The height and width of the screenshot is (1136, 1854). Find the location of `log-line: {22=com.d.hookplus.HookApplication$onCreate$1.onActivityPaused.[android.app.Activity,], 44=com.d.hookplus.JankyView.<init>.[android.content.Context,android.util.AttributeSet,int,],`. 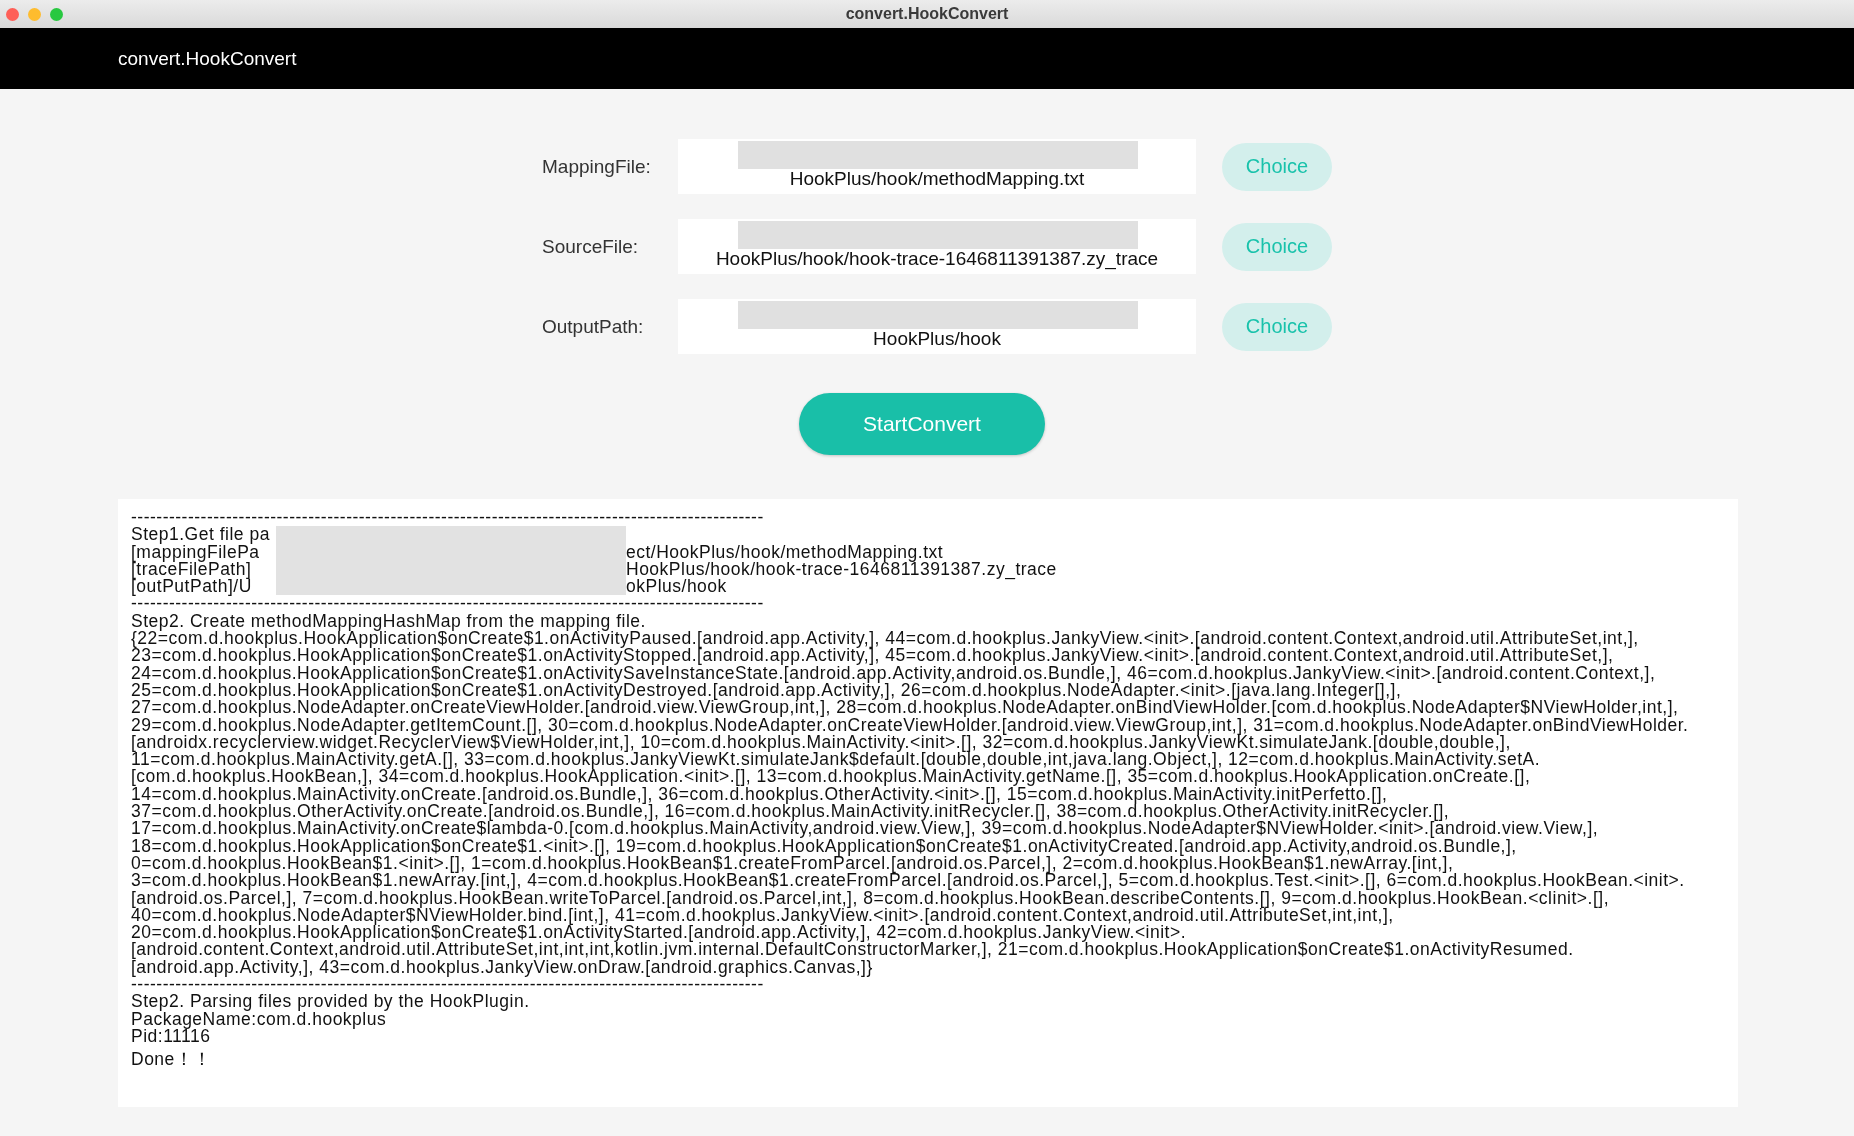

log-line: {22=com.d.hookplus.HookApplication$onCreate$1.onActivityPaused.[android.app.Activity,], 44=com.d.hookplus.JankyView.<init>.[android.content.Context,android.util.AttributeSet,int,], is located at coordinates (885, 639).